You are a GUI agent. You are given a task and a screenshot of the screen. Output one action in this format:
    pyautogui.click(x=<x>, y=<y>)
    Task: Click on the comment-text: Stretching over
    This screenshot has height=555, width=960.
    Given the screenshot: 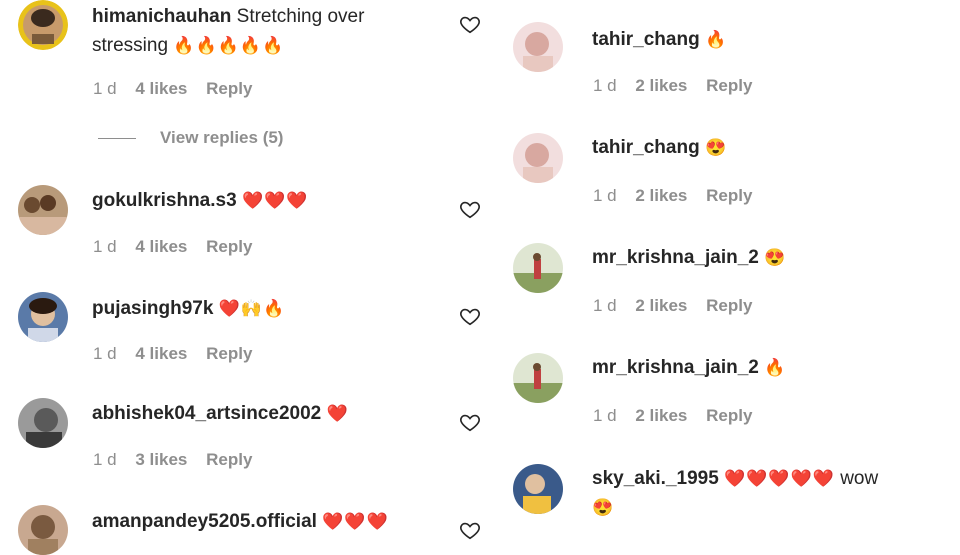 What is the action you would take?
    pyautogui.click(x=300, y=16)
    